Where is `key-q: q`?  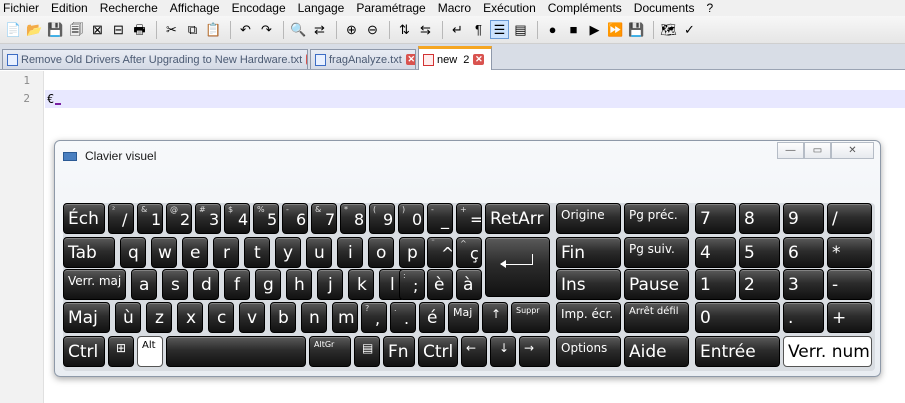
key-q: q is located at coordinates (133, 252).